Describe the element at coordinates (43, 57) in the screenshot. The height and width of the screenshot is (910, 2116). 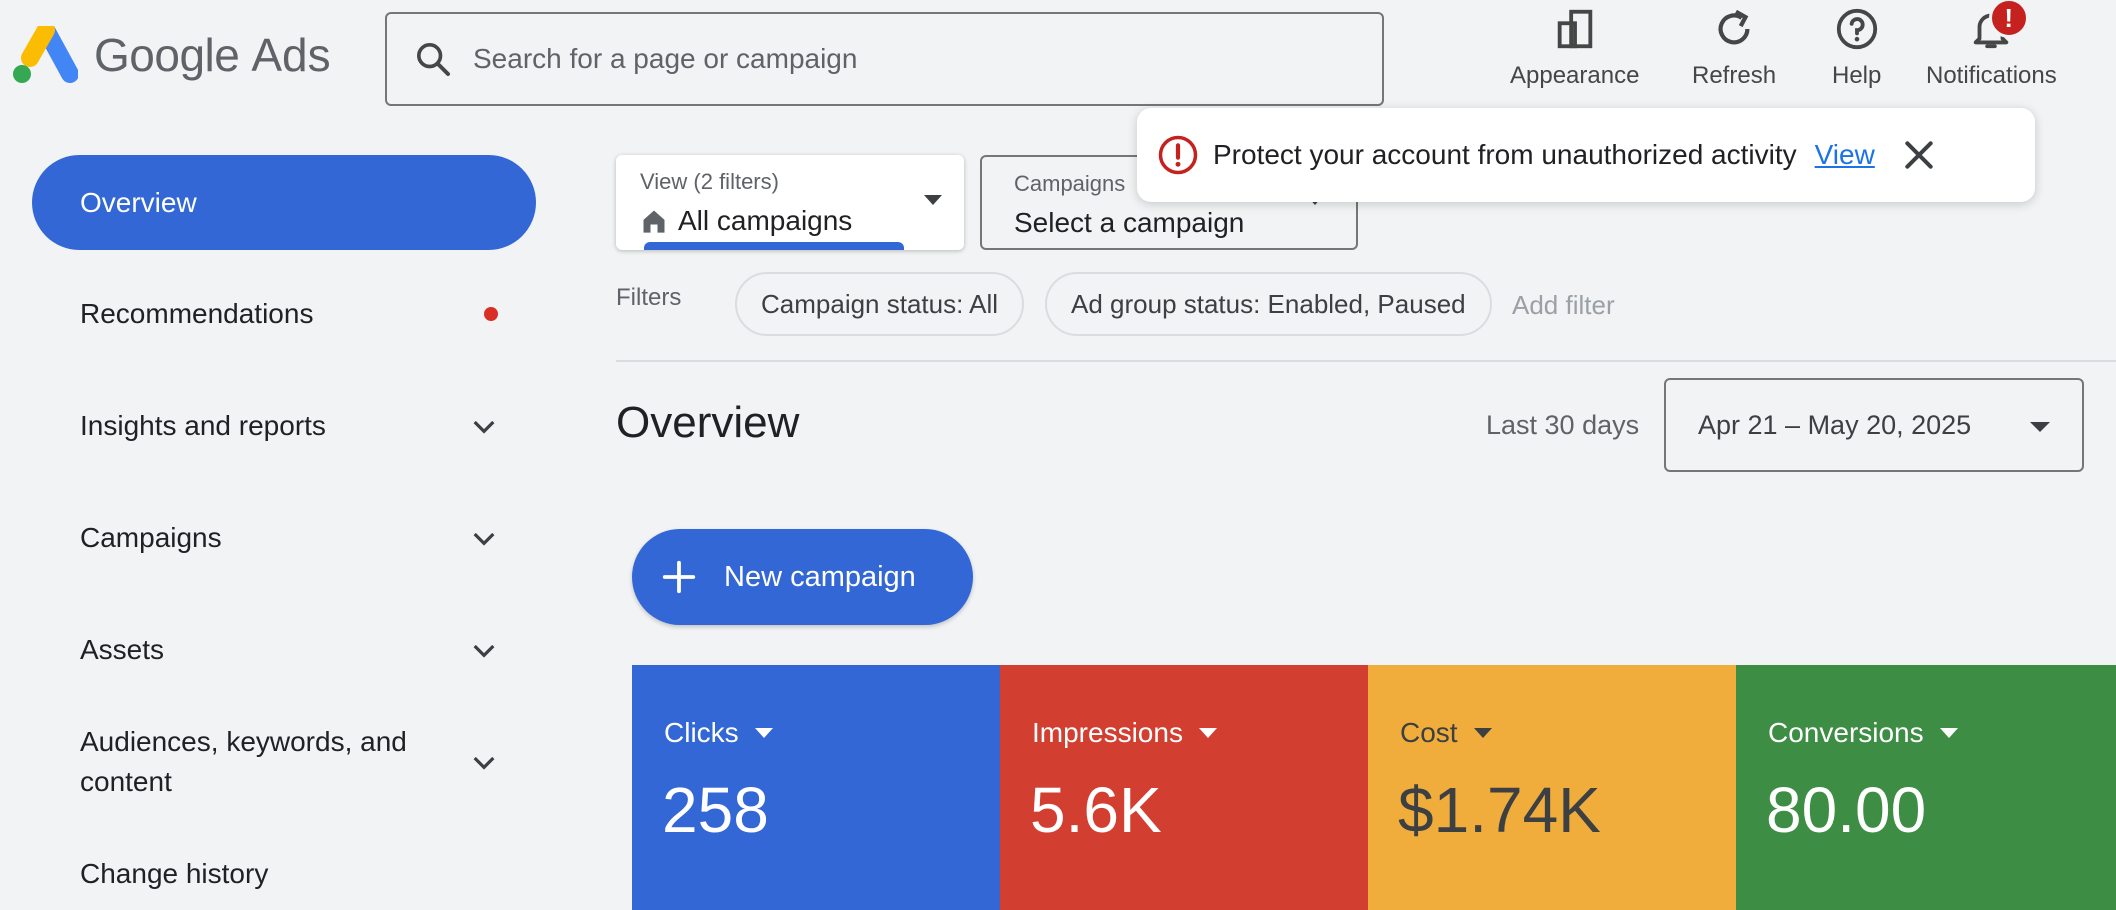
I see `google-ads-logo-icon` at that location.